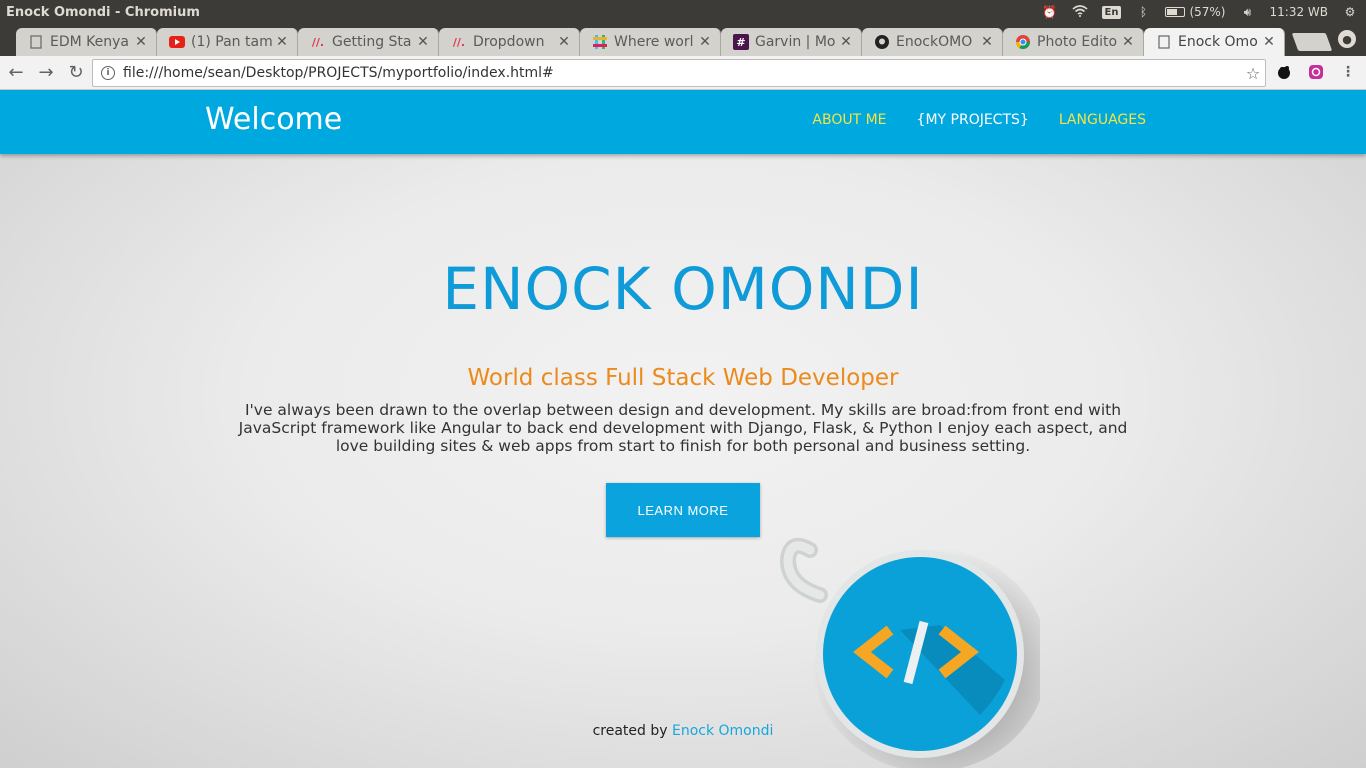 This screenshot has height=768, width=1366. I want to click on footer-prefix: created by, so click(632, 731).